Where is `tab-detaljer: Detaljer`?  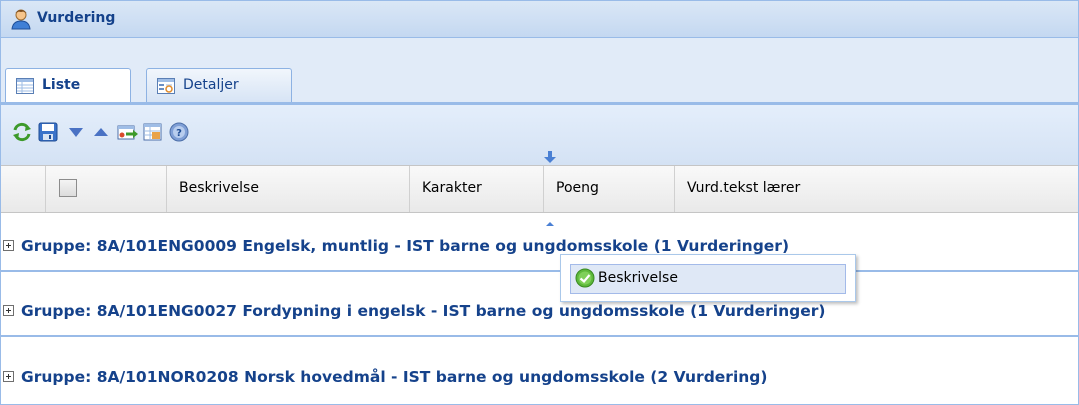 tab-detaljer: Detaljer is located at coordinates (219, 85).